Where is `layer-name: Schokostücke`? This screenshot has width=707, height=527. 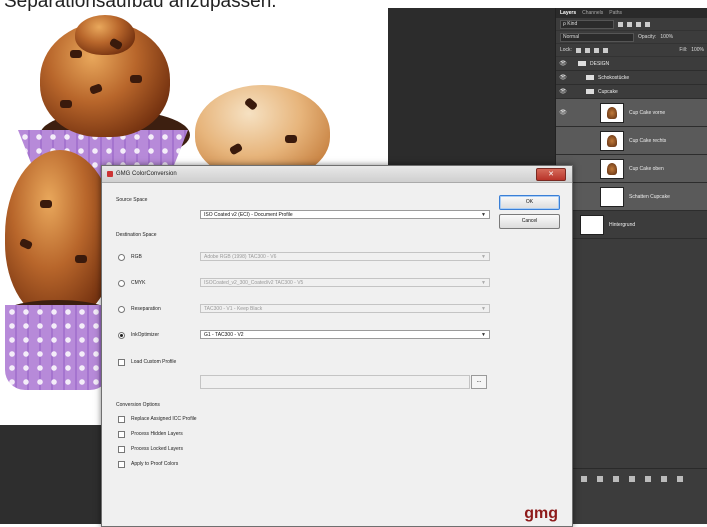 layer-name: Schokostücke is located at coordinates (614, 77).